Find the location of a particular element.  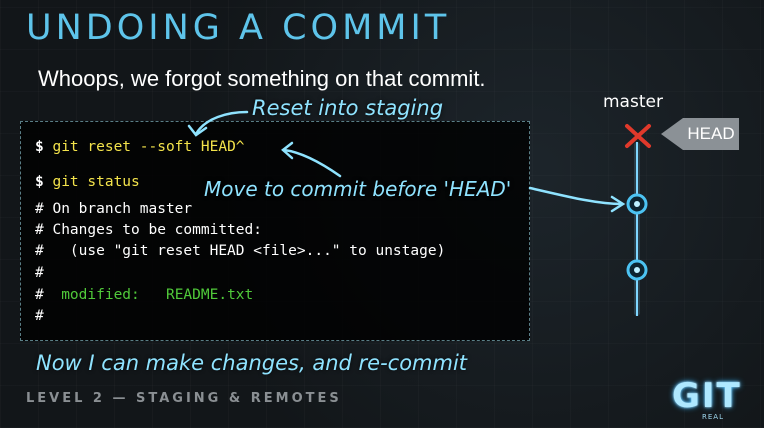

git-real-logo: GIT is located at coordinates (707, 396).